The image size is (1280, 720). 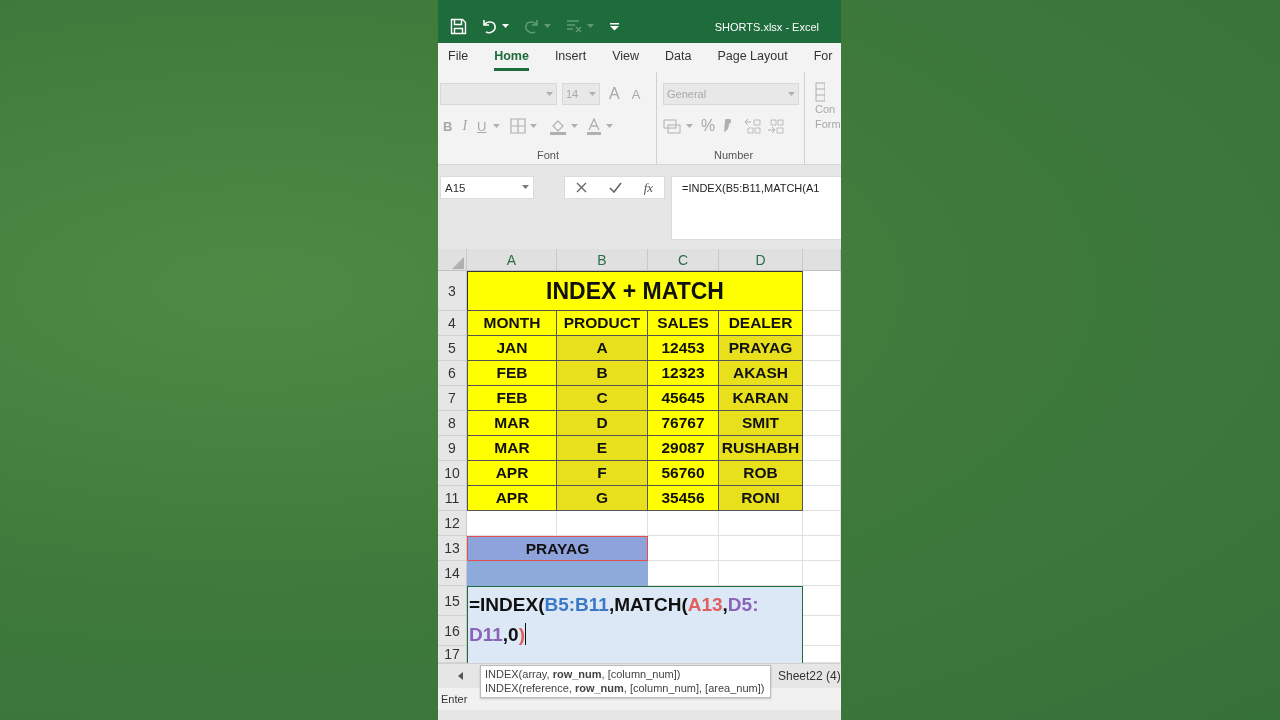 I want to click on title-cell: INDEX + MATCH, so click(x=635, y=291).